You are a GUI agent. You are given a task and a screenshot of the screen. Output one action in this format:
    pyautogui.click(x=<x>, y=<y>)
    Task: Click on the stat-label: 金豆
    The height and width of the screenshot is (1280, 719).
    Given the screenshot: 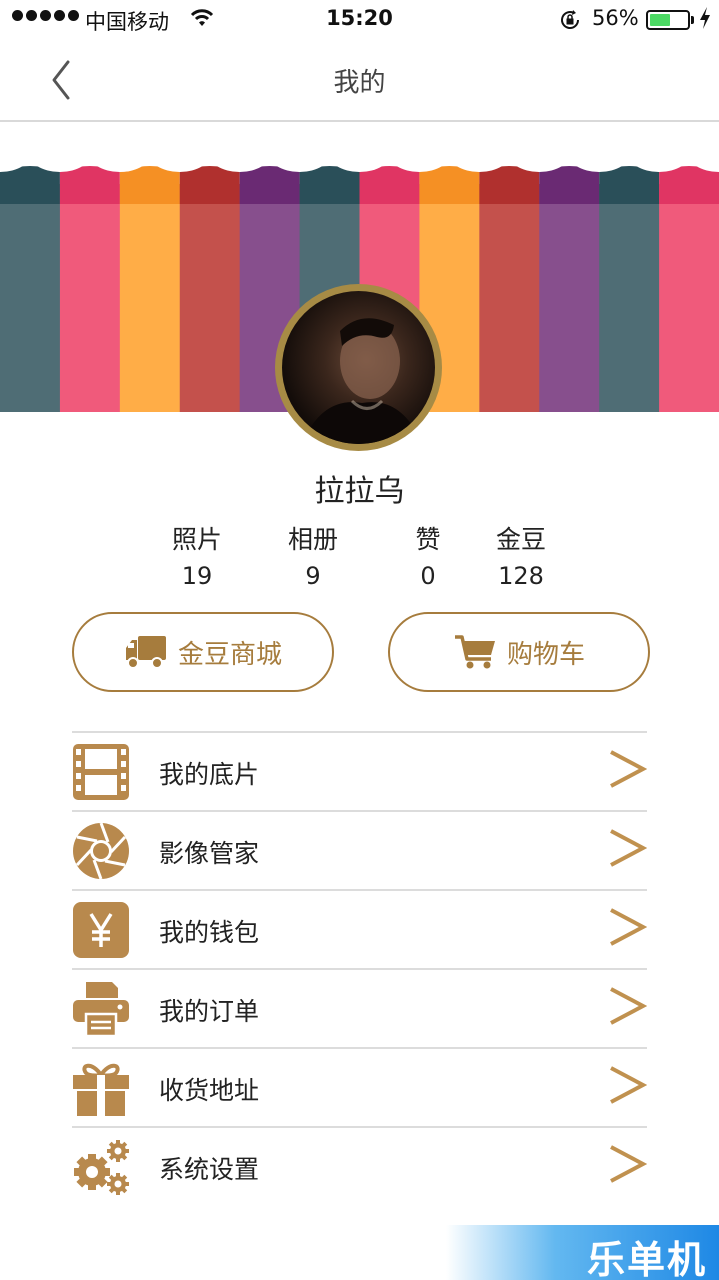 What is the action you would take?
    pyautogui.click(x=520, y=539)
    